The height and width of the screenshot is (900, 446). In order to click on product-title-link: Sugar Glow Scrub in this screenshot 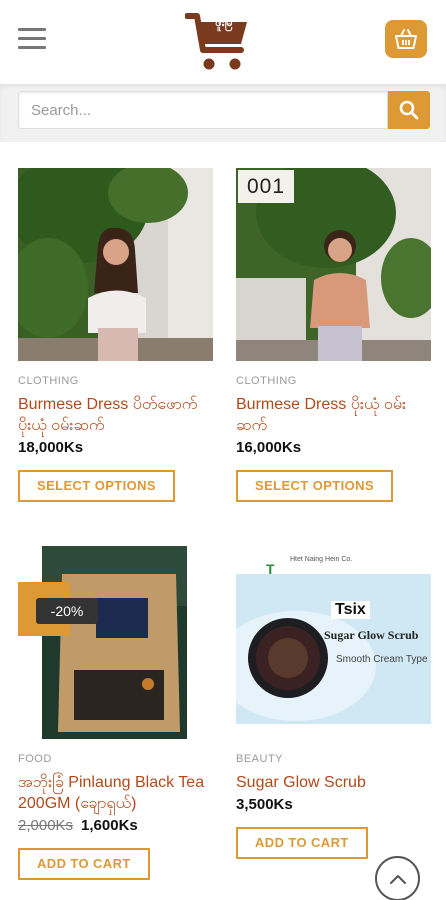, I will do `click(333, 782)`.